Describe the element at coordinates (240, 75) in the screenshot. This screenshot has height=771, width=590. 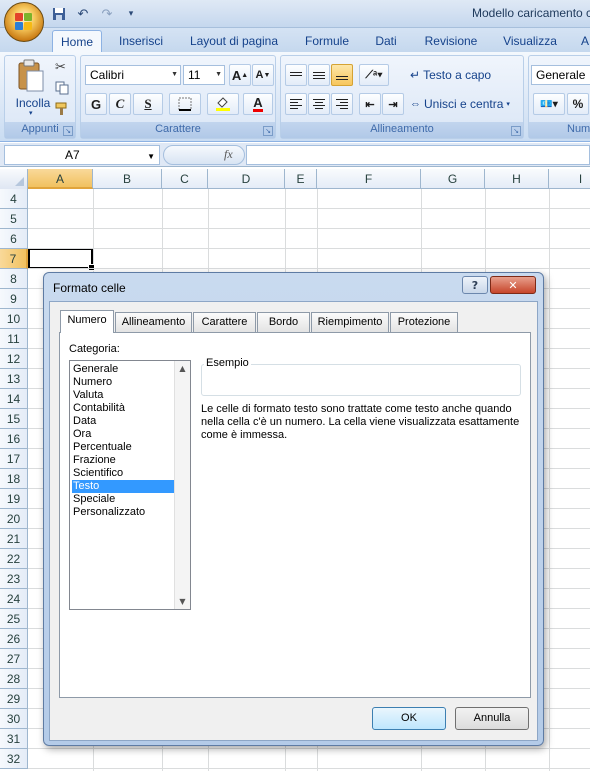
I see `grow-font-button: A ▲` at that location.